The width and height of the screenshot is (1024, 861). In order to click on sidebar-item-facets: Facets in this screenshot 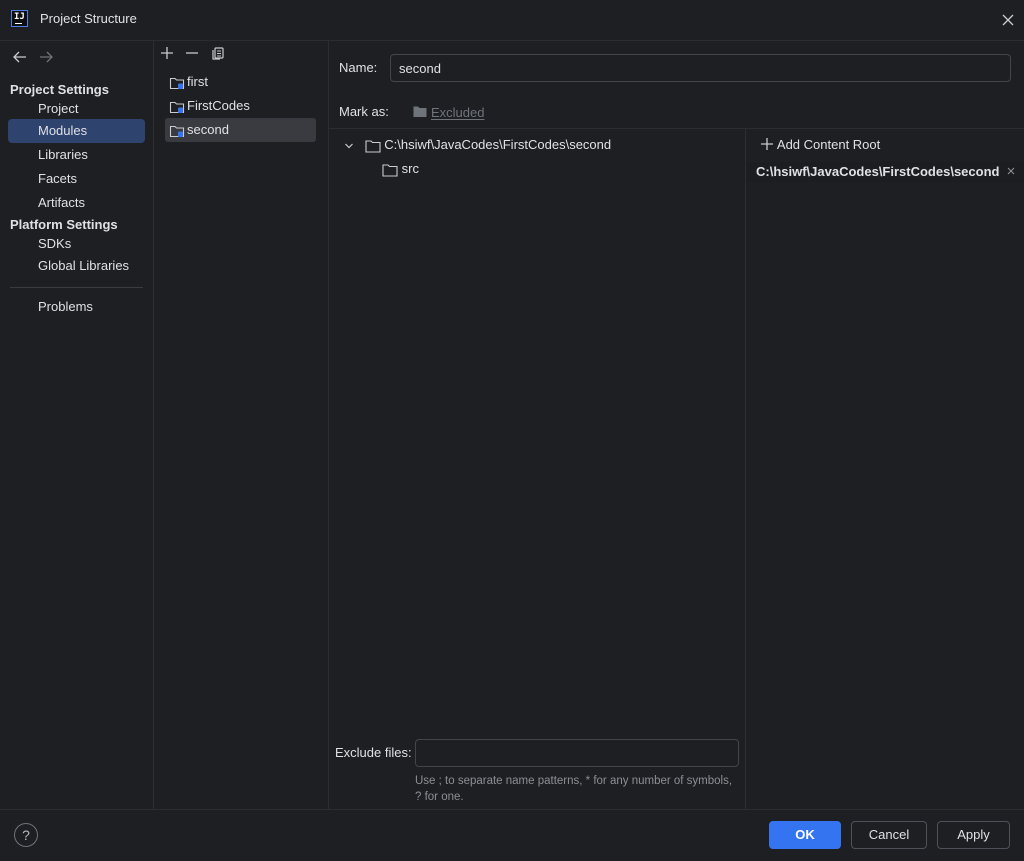, I will do `click(76, 179)`.